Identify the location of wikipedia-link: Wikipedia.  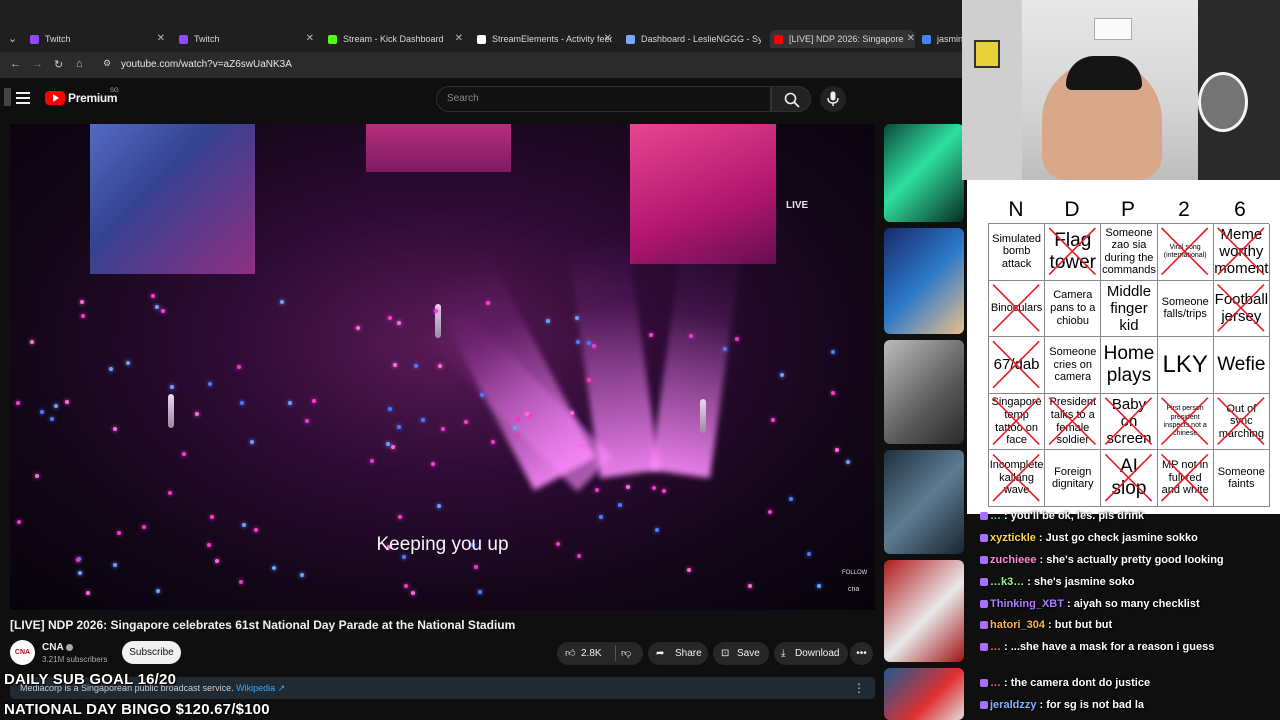
(255, 688).